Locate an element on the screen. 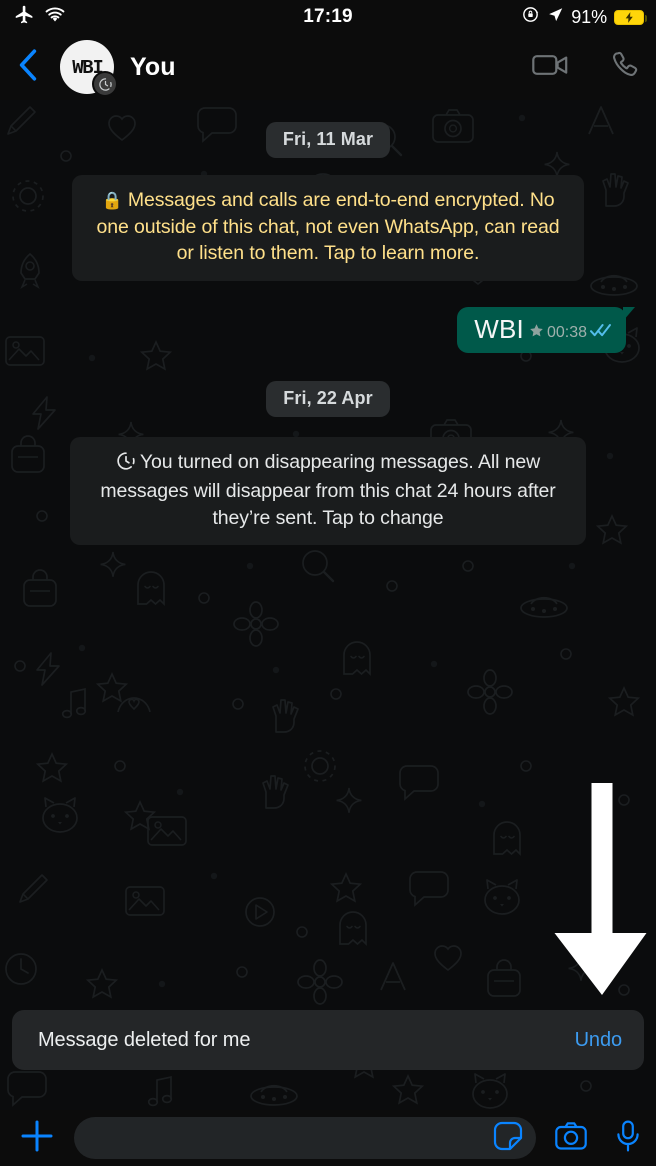 This screenshot has width=656, height=1166. undo-button: Undo is located at coordinates (599, 1040).